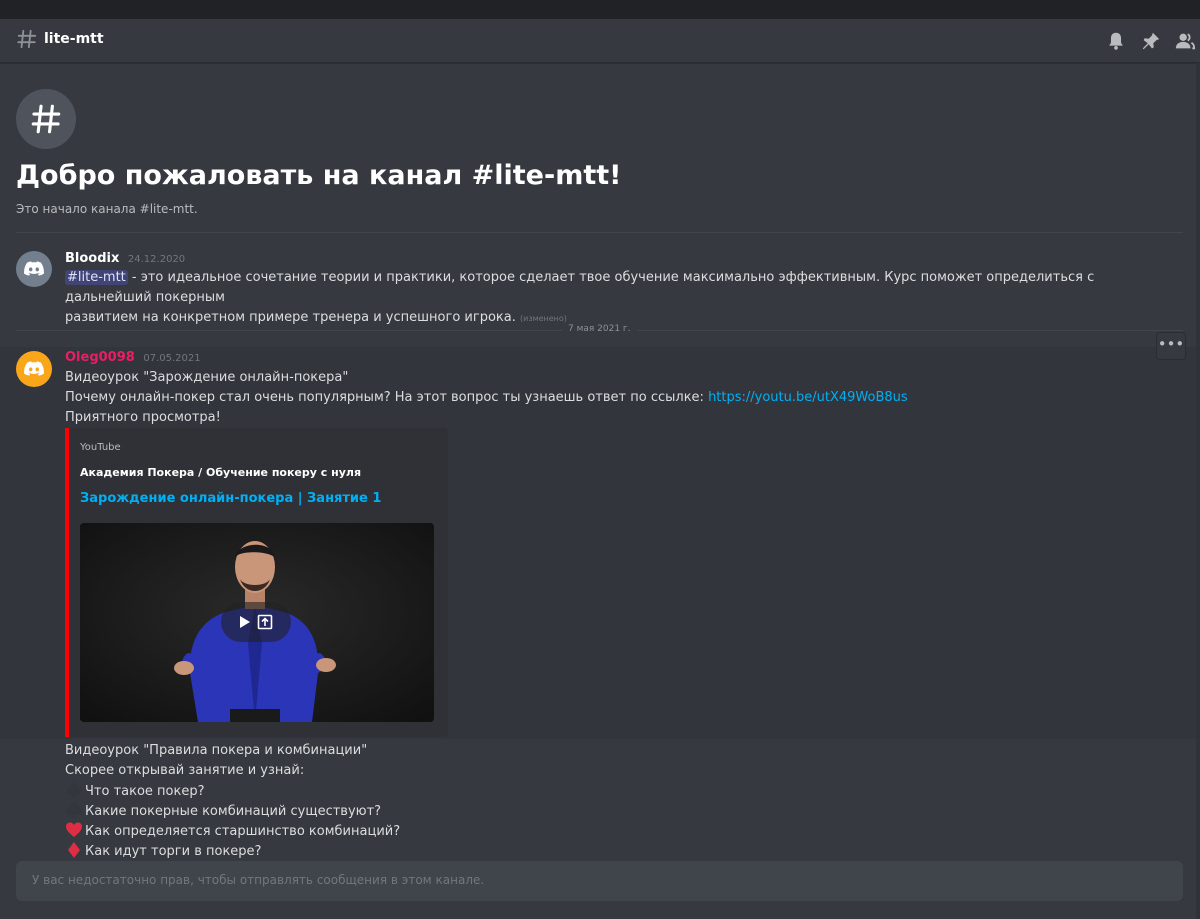 This screenshot has height=919, width=1200. I want to click on edited-label: (изменено), so click(543, 318).